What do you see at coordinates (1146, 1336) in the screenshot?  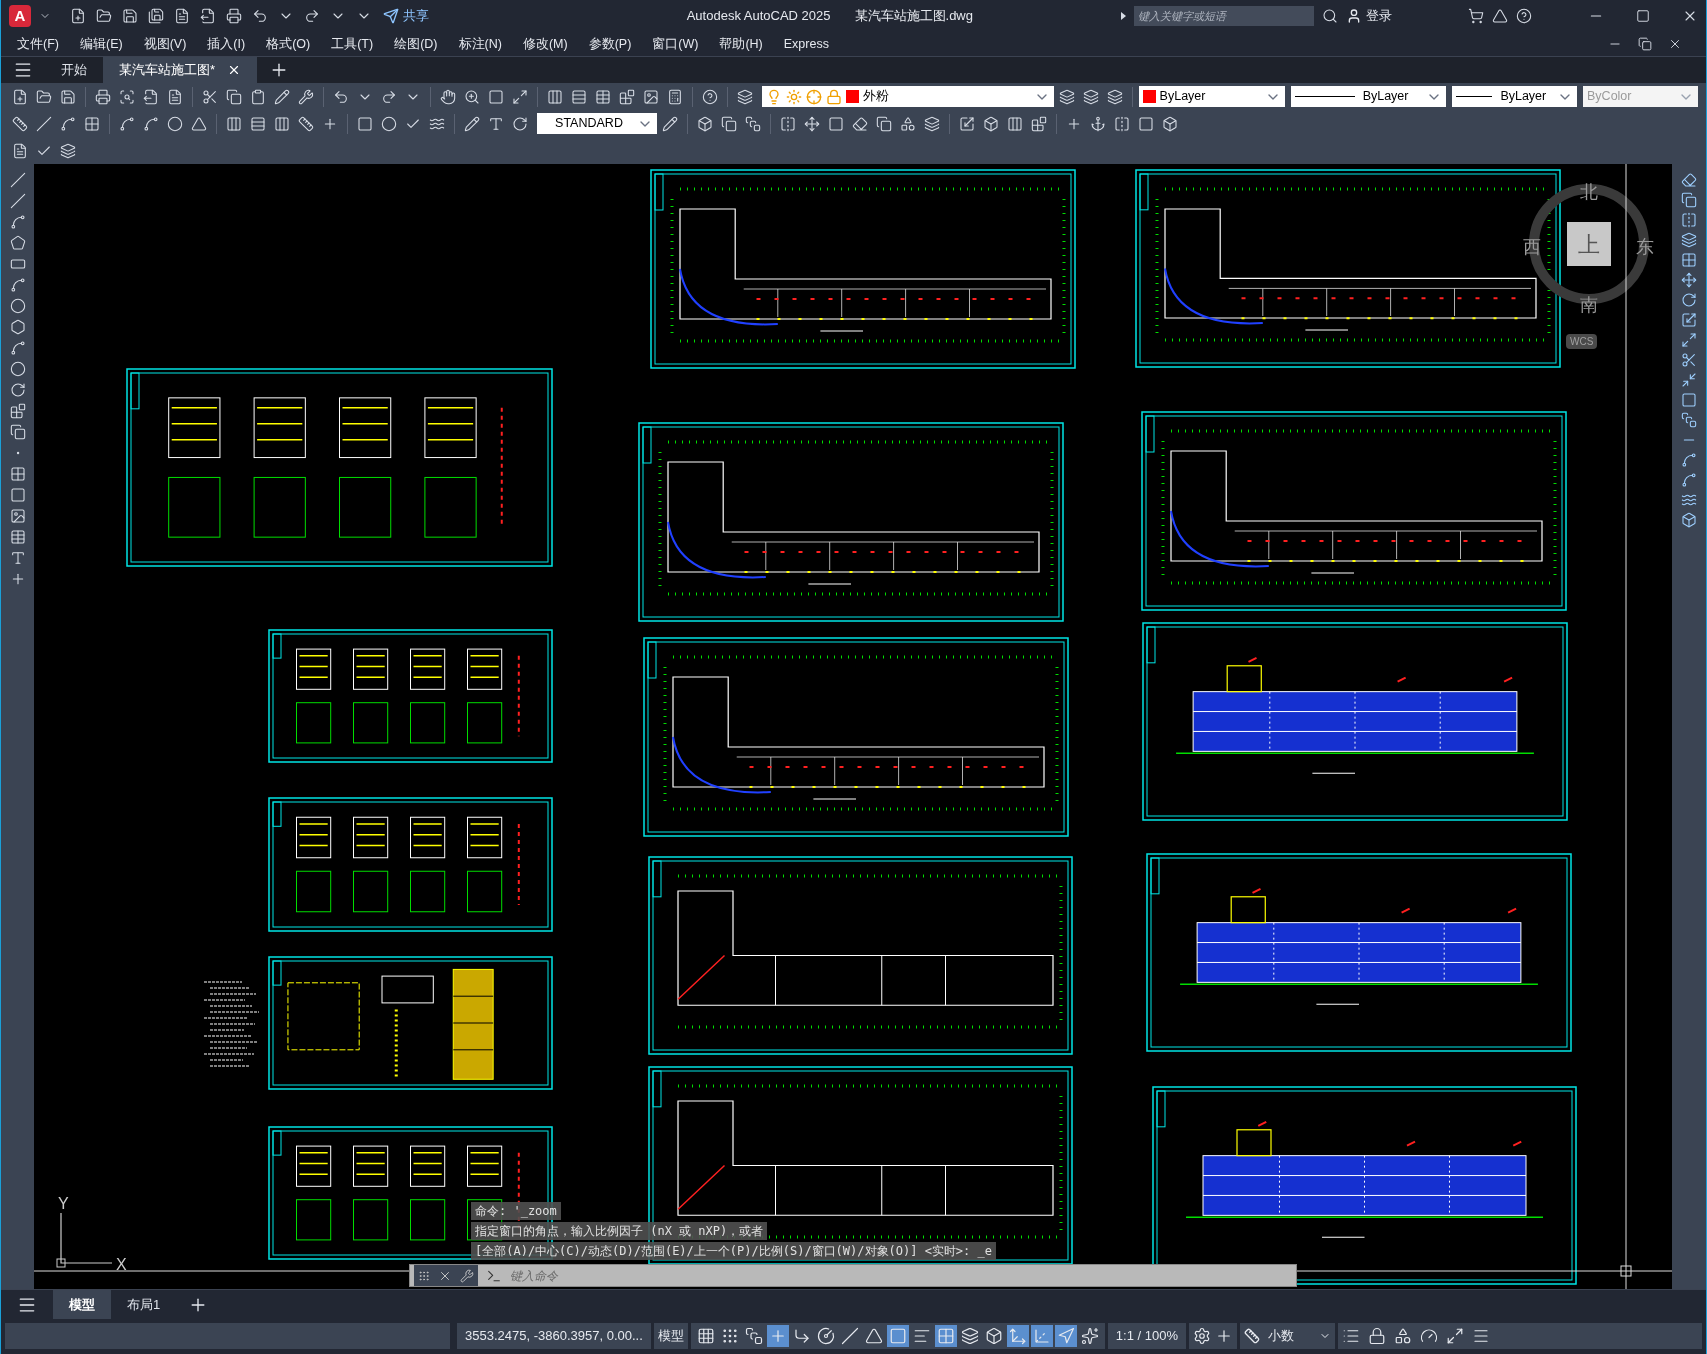 I see `annotation-scale-button: 1:1 / 100%` at bounding box center [1146, 1336].